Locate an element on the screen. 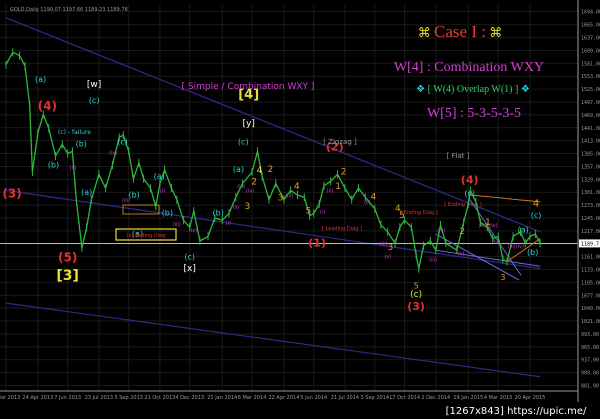 This screenshot has height=419, width=600. case-title: ⌘ Case I : ⌘ is located at coordinates (460, 31).